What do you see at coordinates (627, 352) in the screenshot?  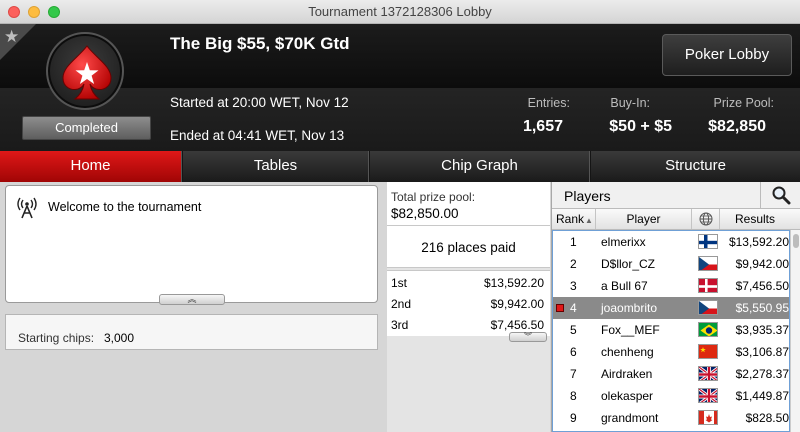 I see `player-name: chenheng` at bounding box center [627, 352].